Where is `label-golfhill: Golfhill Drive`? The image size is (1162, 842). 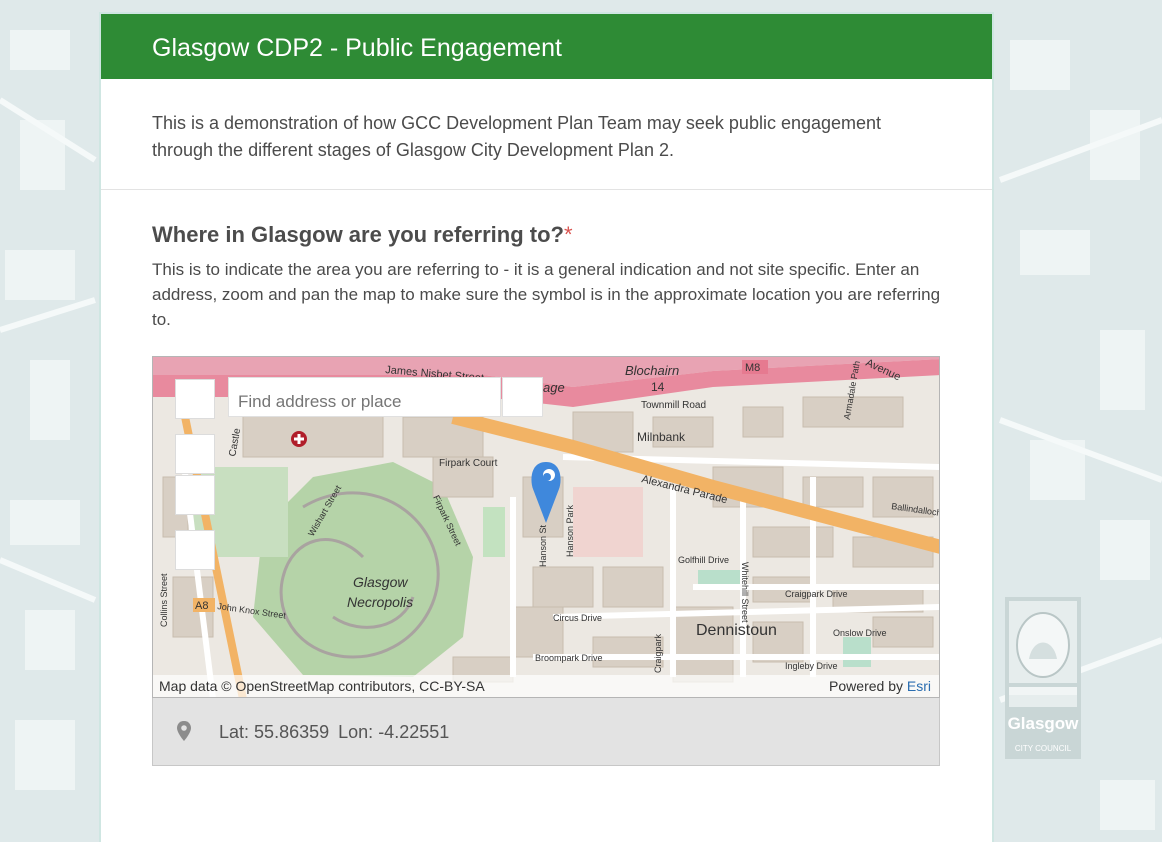
label-golfhill: Golfhill Drive is located at coordinates (703, 560).